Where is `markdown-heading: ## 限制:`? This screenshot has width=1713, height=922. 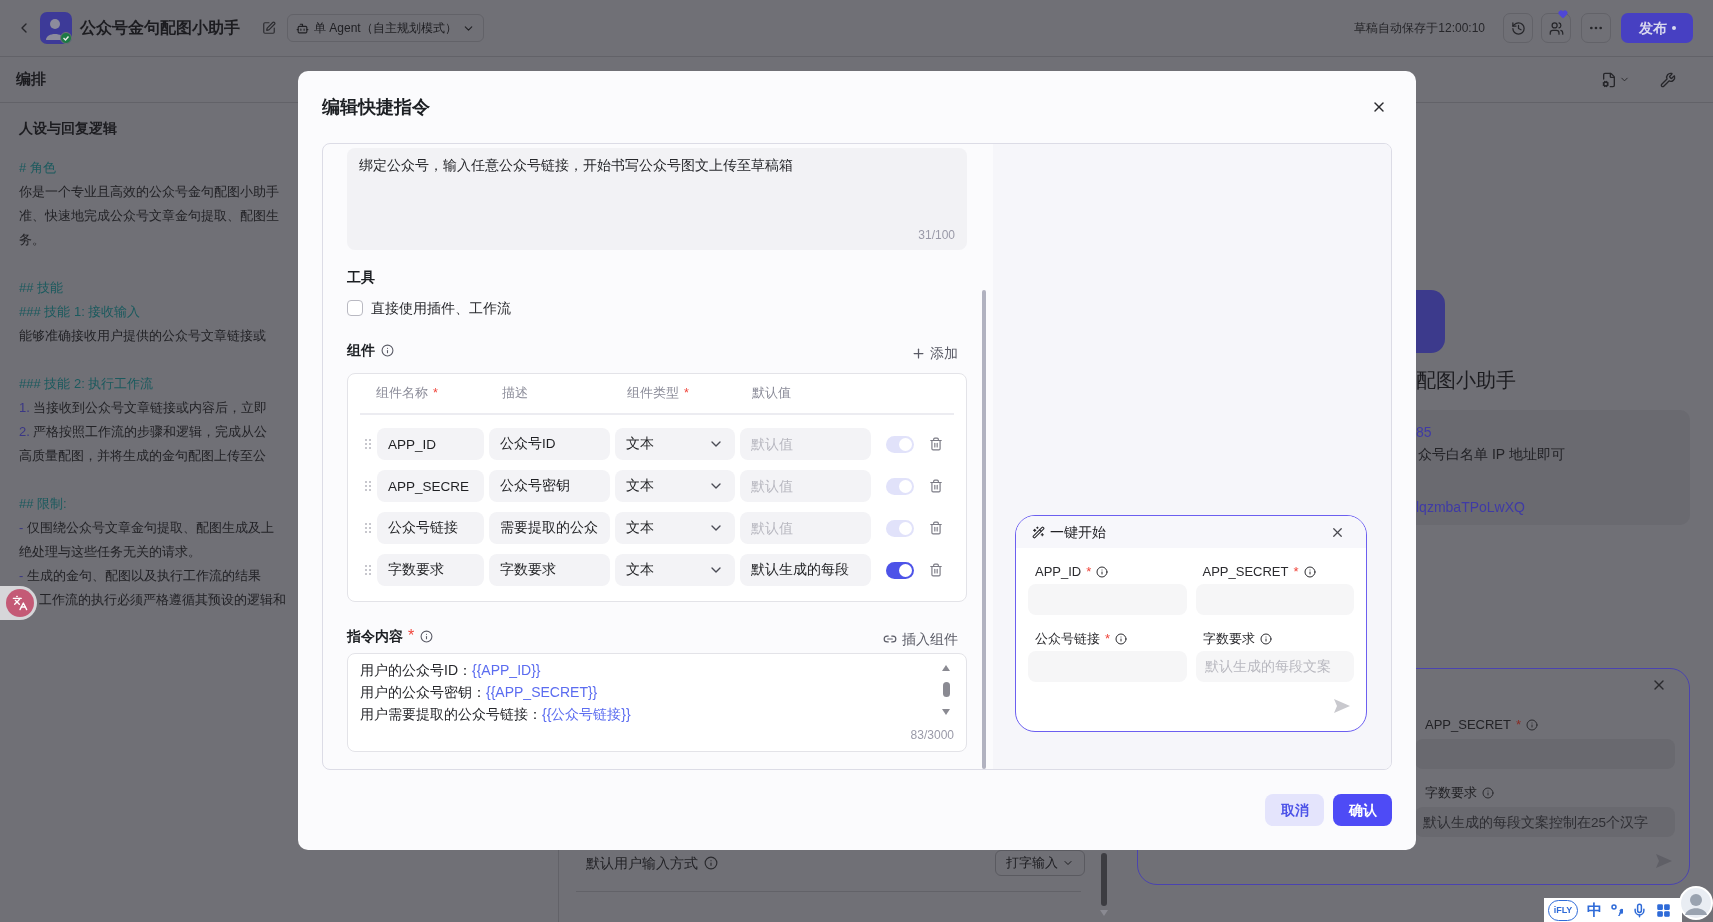
markdown-heading: ## 限制: is located at coordinates (43, 504).